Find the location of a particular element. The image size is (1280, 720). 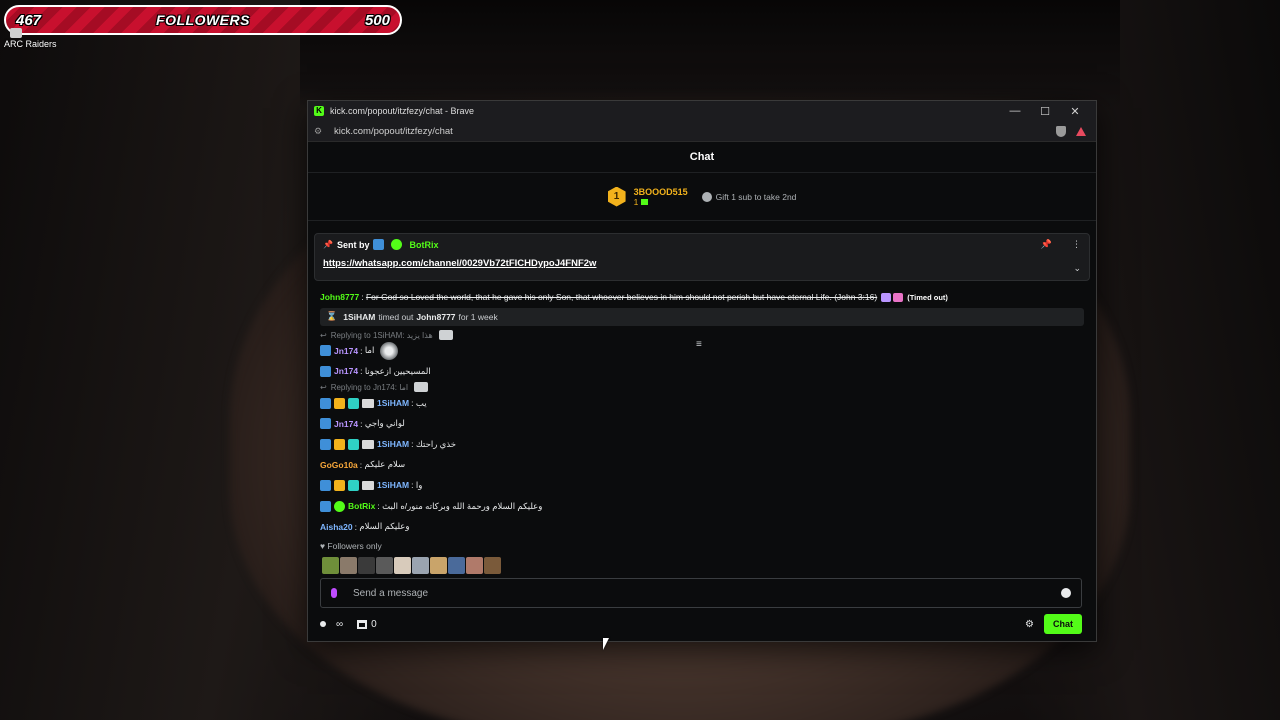

gift-prompt-icon is located at coordinates (706, 196).